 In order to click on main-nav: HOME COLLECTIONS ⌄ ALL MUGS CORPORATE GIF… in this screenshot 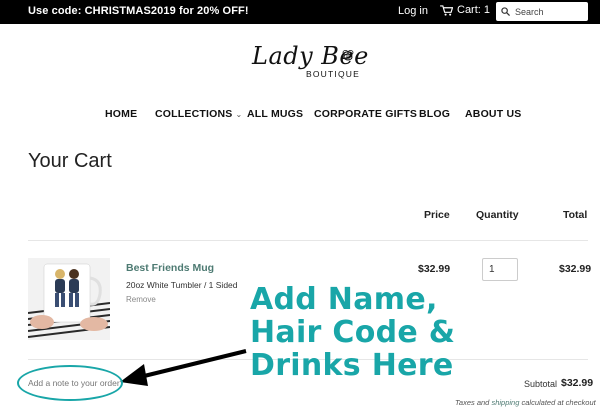, I will do `click(300, 115)`.